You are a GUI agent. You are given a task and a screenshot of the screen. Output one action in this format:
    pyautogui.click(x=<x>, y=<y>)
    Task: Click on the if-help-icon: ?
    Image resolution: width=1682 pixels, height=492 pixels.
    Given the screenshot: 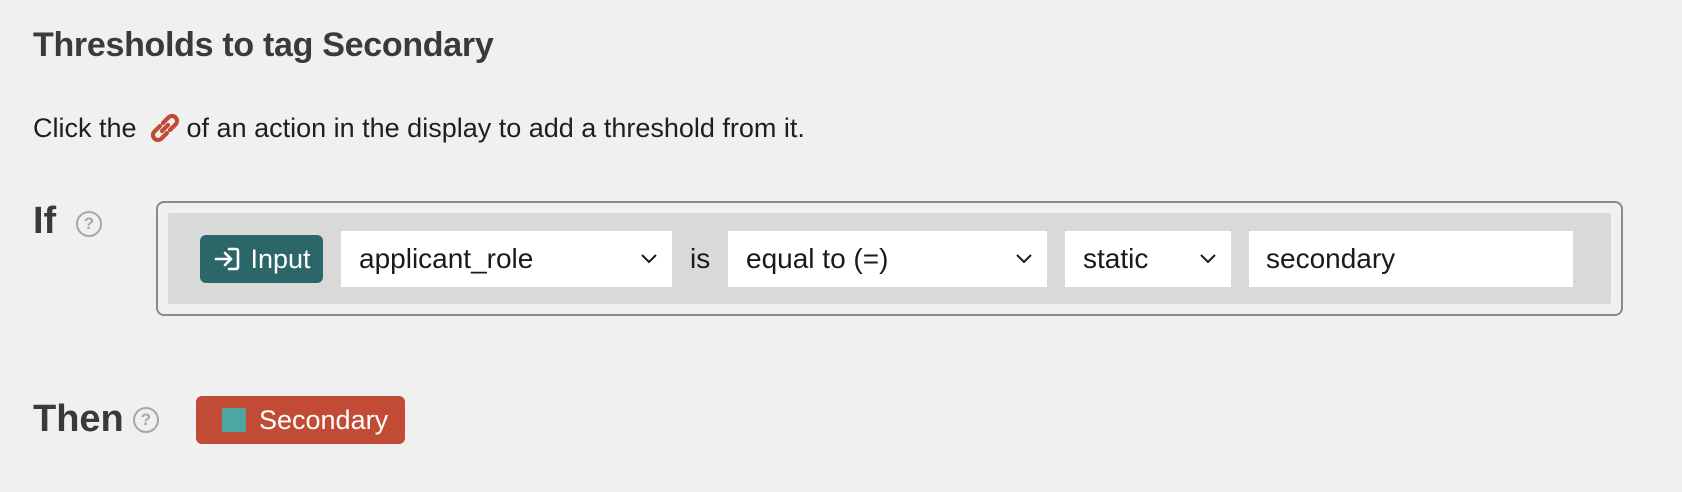 What is the action you would take?
    pyautogui.click(x=89, y=224)
    